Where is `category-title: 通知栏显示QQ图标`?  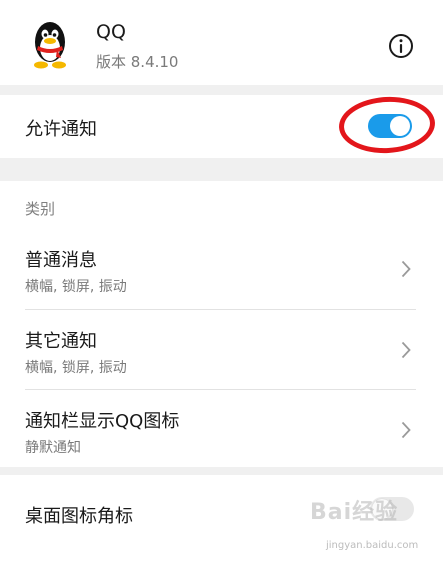
category-title: 通知栏显示QQ图标 is located at coordinates (102, 421).